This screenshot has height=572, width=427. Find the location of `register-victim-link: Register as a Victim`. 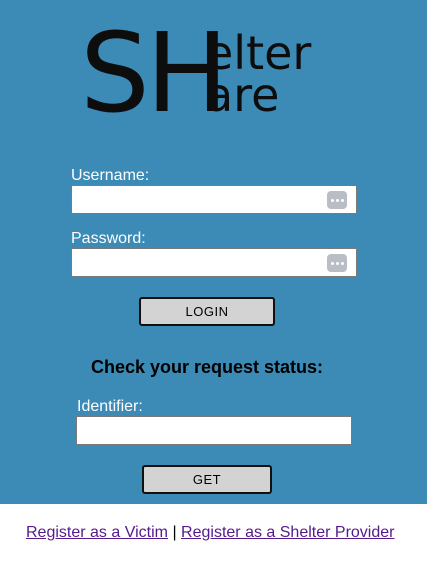

register-victim-link: Register as a Victim is located at coordinates (97, 532).